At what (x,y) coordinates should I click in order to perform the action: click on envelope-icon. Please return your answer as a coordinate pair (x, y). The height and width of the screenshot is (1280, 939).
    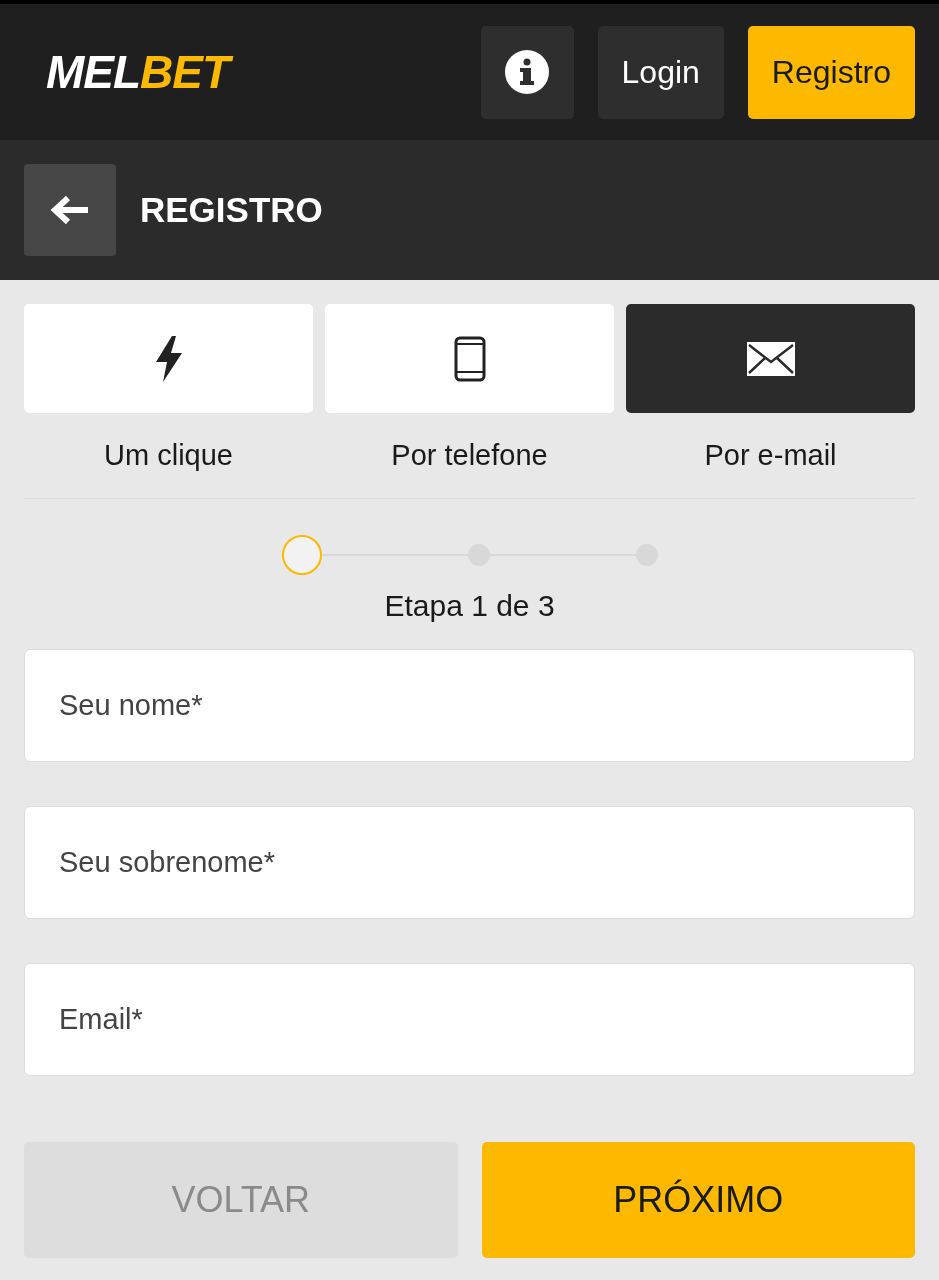
    Looking at the image, I should click on (770, 358).